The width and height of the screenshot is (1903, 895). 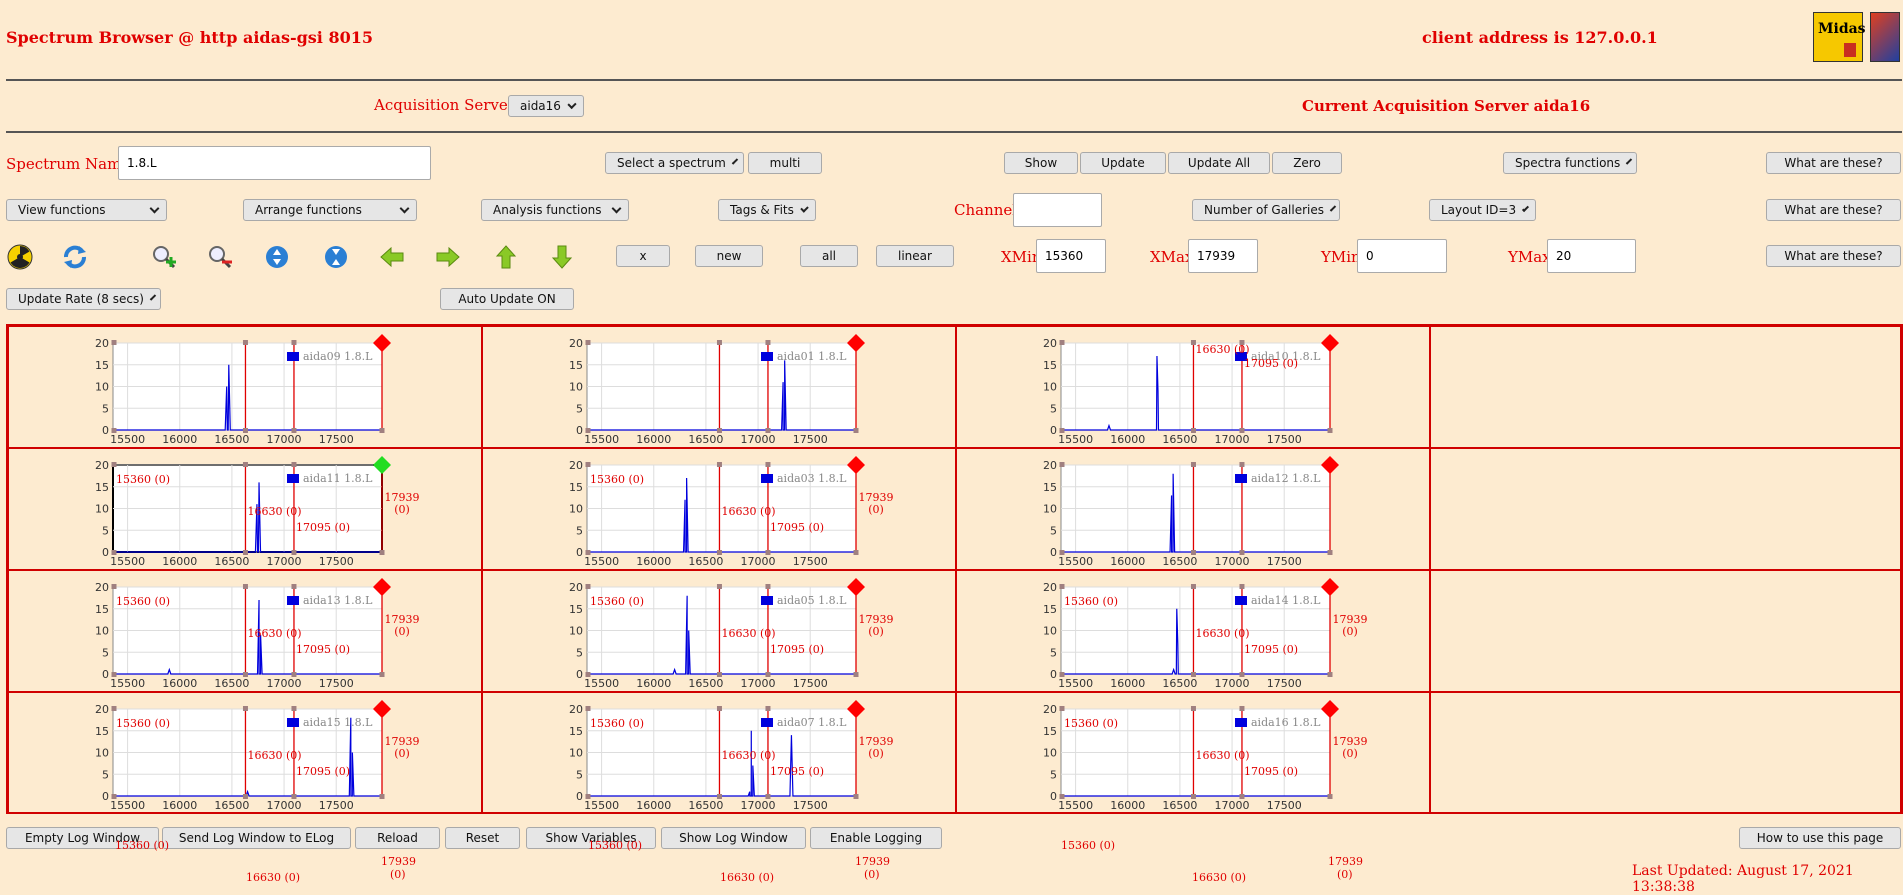 I want to click on how-to-use-button: How to use this page, so click(x=1820, y=838).